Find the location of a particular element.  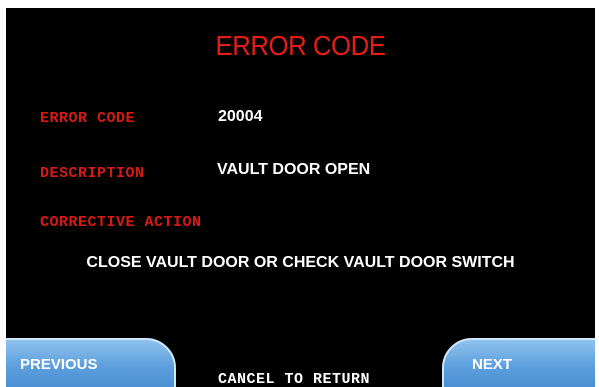

corrective-action-label: CORRECTIVE ACTION is located at coordinates (121, 222).